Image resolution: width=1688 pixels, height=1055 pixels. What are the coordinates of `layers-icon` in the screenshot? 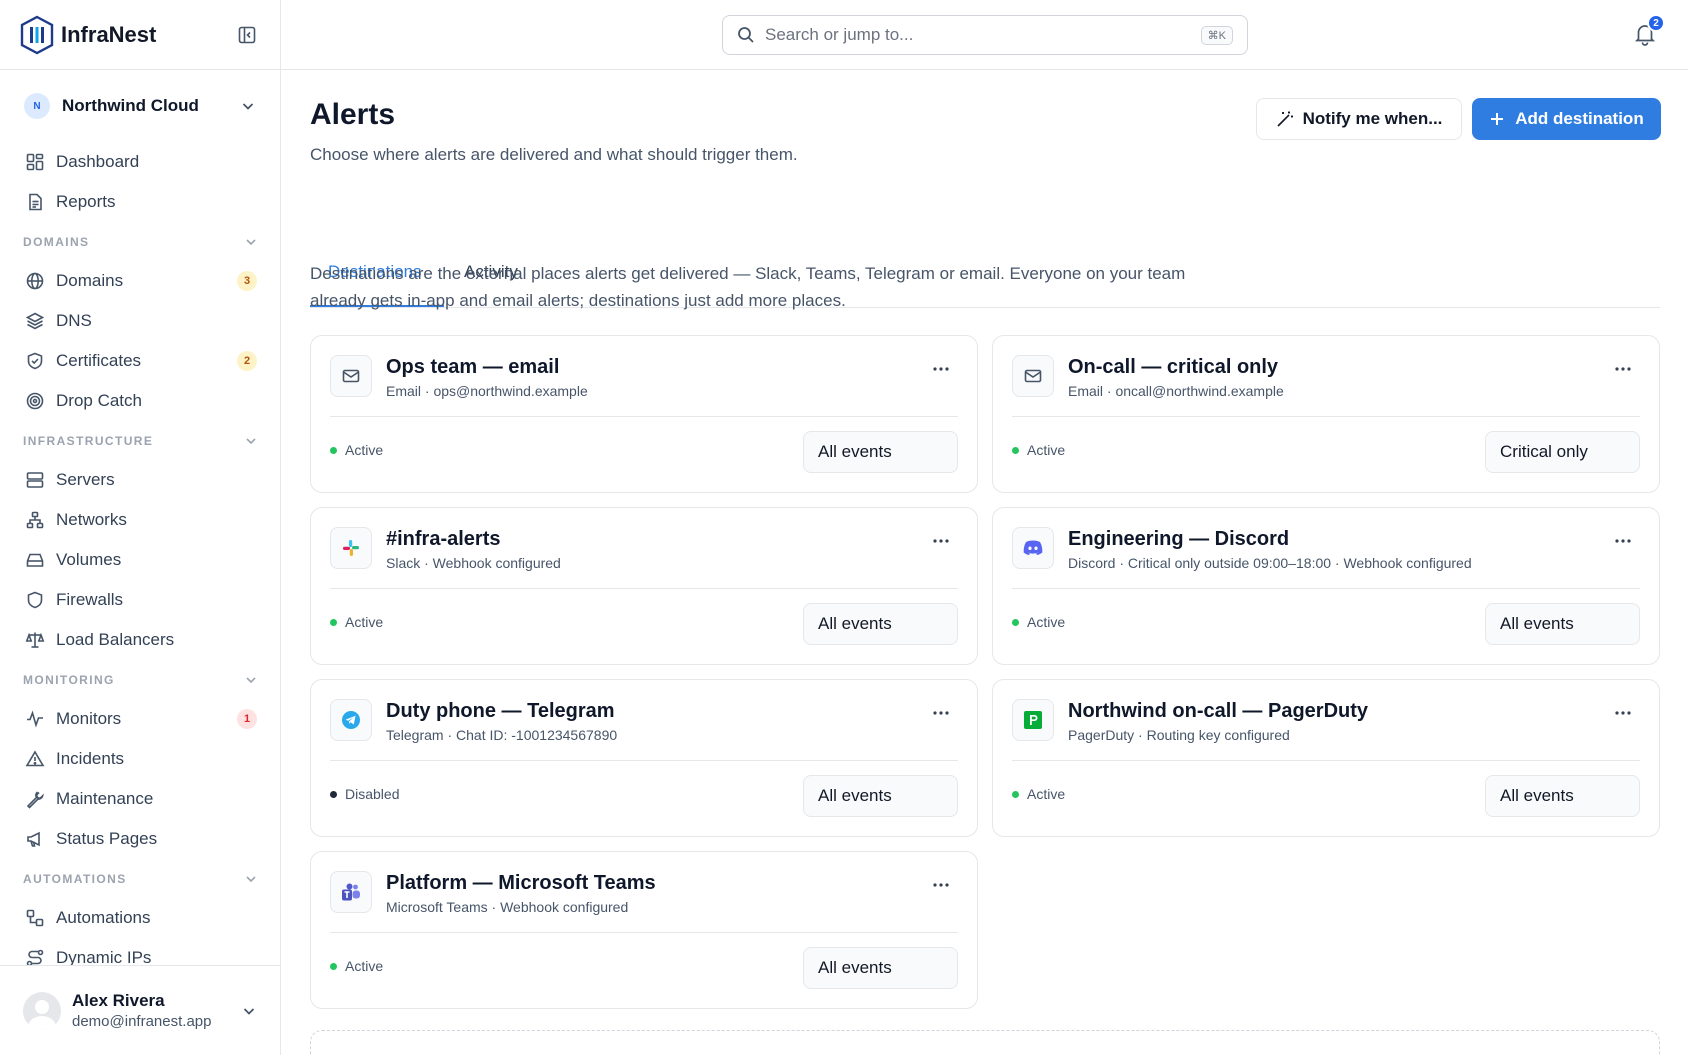 It's located at (35, 321).